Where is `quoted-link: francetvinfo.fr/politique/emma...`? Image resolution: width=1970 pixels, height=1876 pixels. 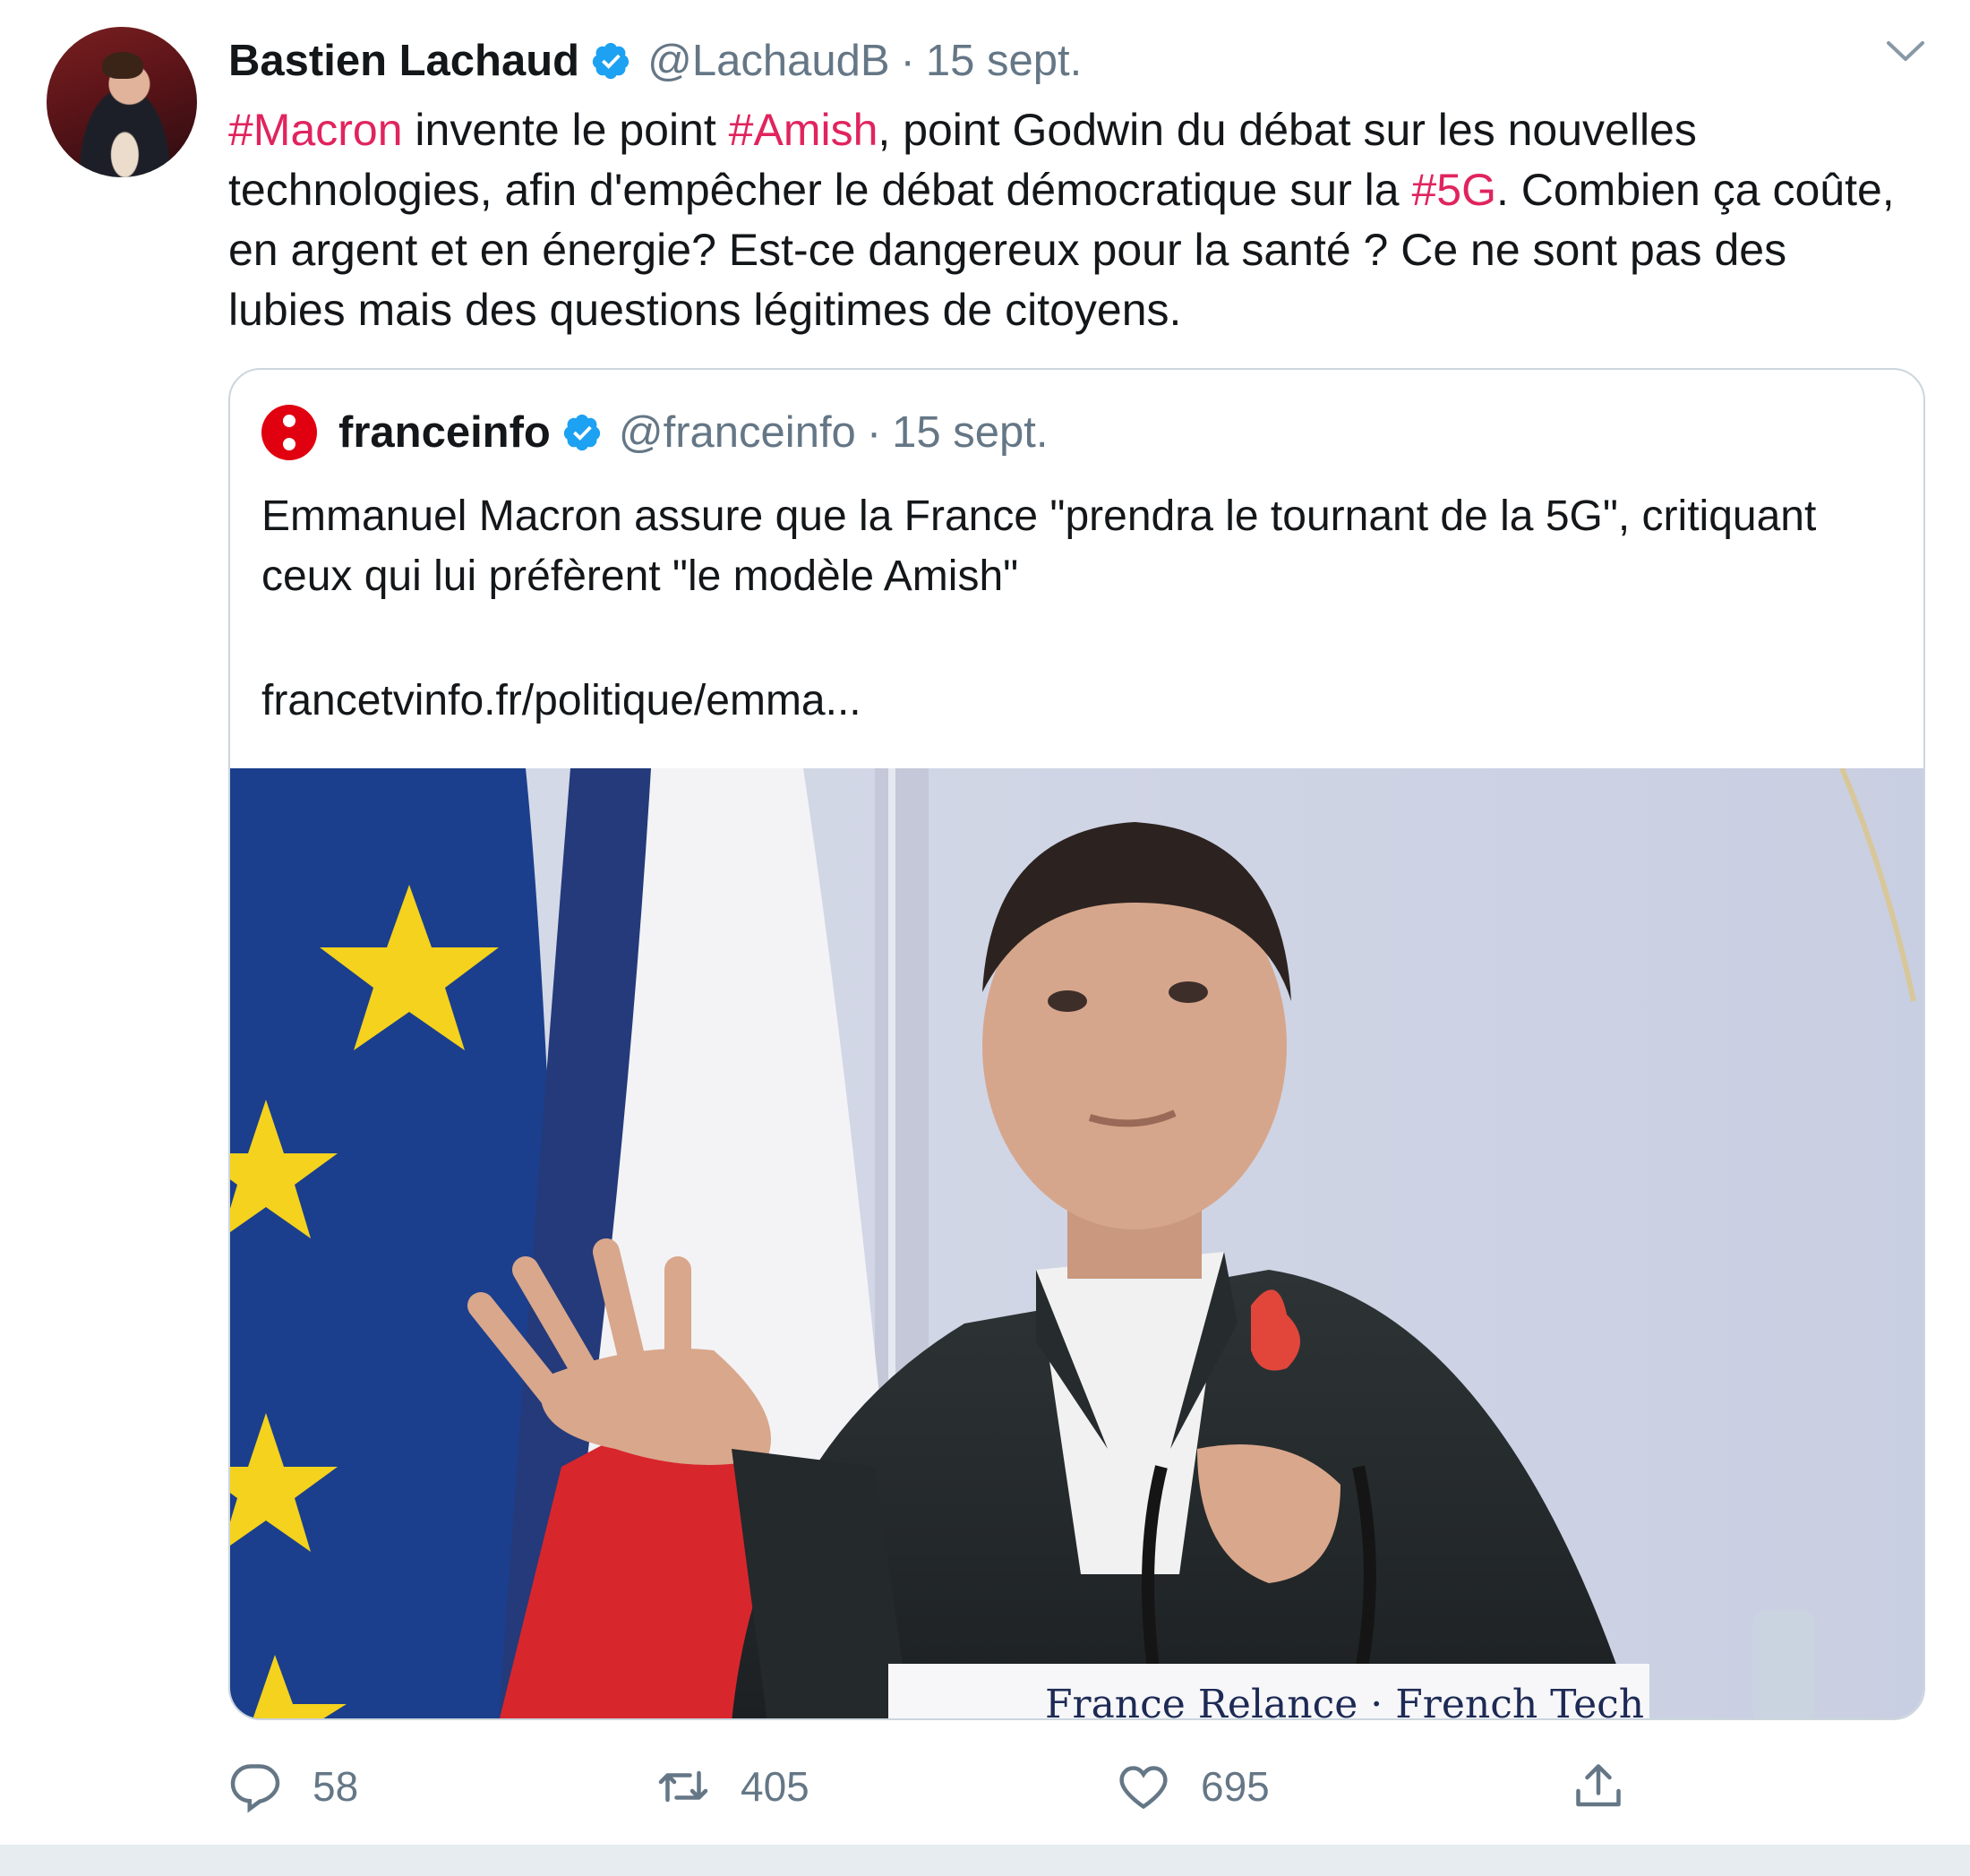 quoted-link: francetvinfo.fr/politique/emma... is located at coordinates (561, 701).